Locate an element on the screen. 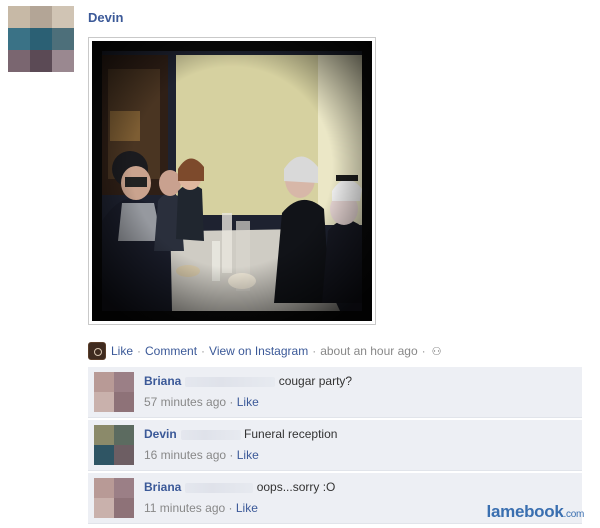 This screenshot has width=600, height=528. comment-text: oops...sorry :O is located at coordinates (296, 487).